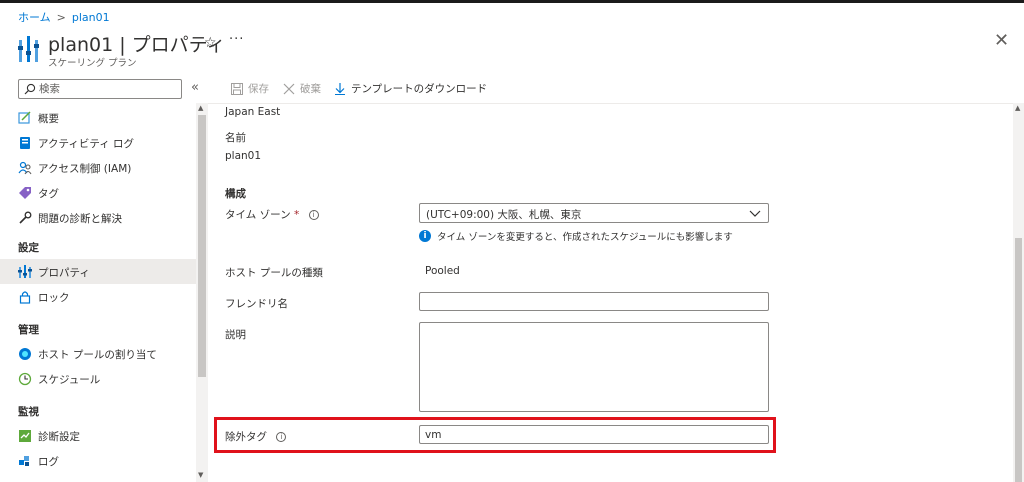 The width and height of the screenshot is (1024, 482). I want to click on download-icon, so click(340, 88).